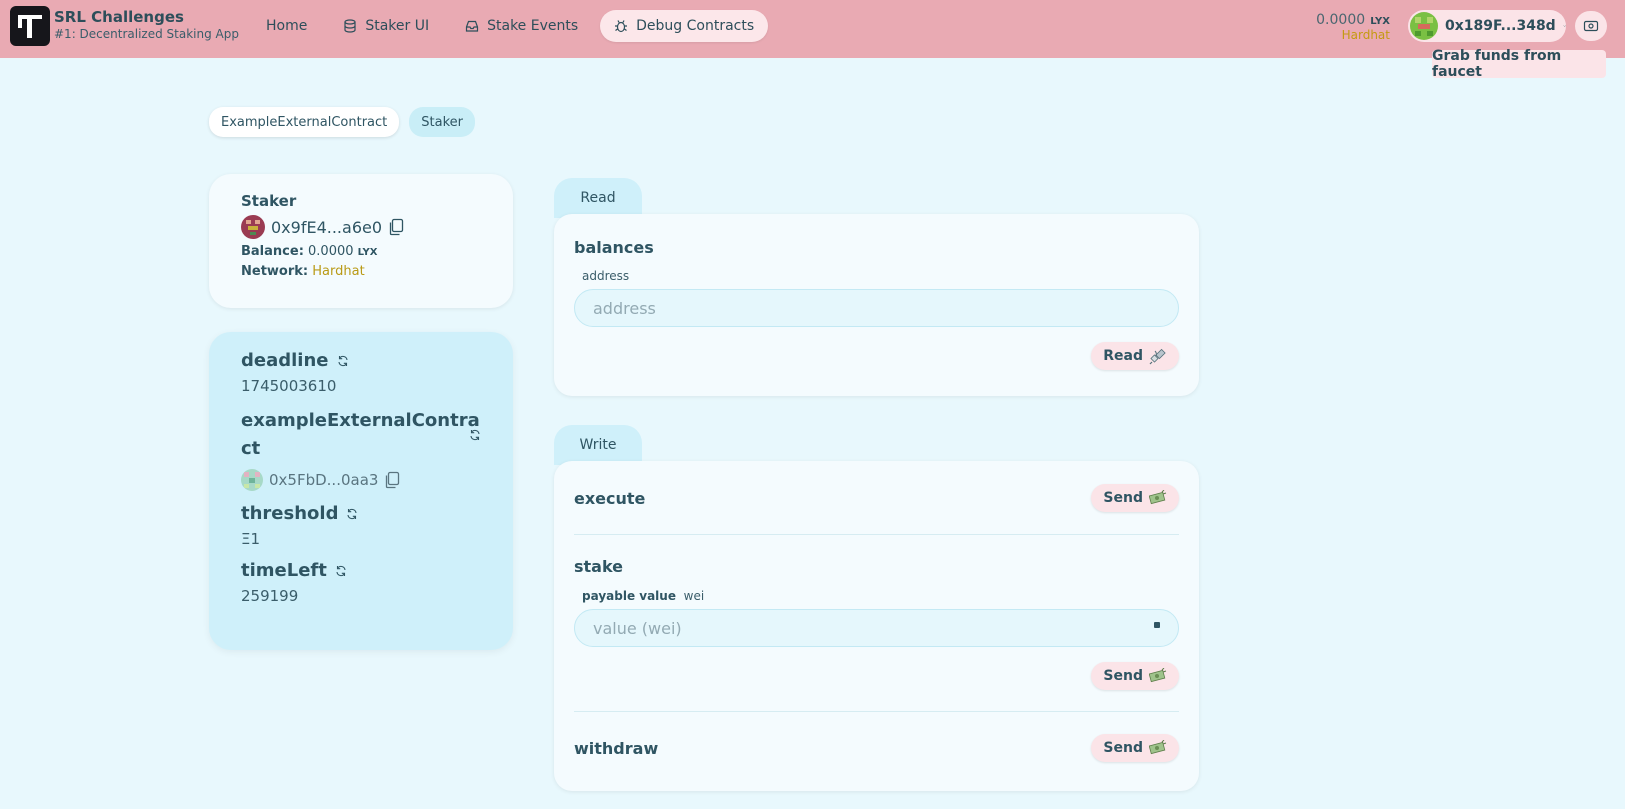 This screenshot has width=1625, height=809. I want to click on faucet-button, so click(1591, 26).